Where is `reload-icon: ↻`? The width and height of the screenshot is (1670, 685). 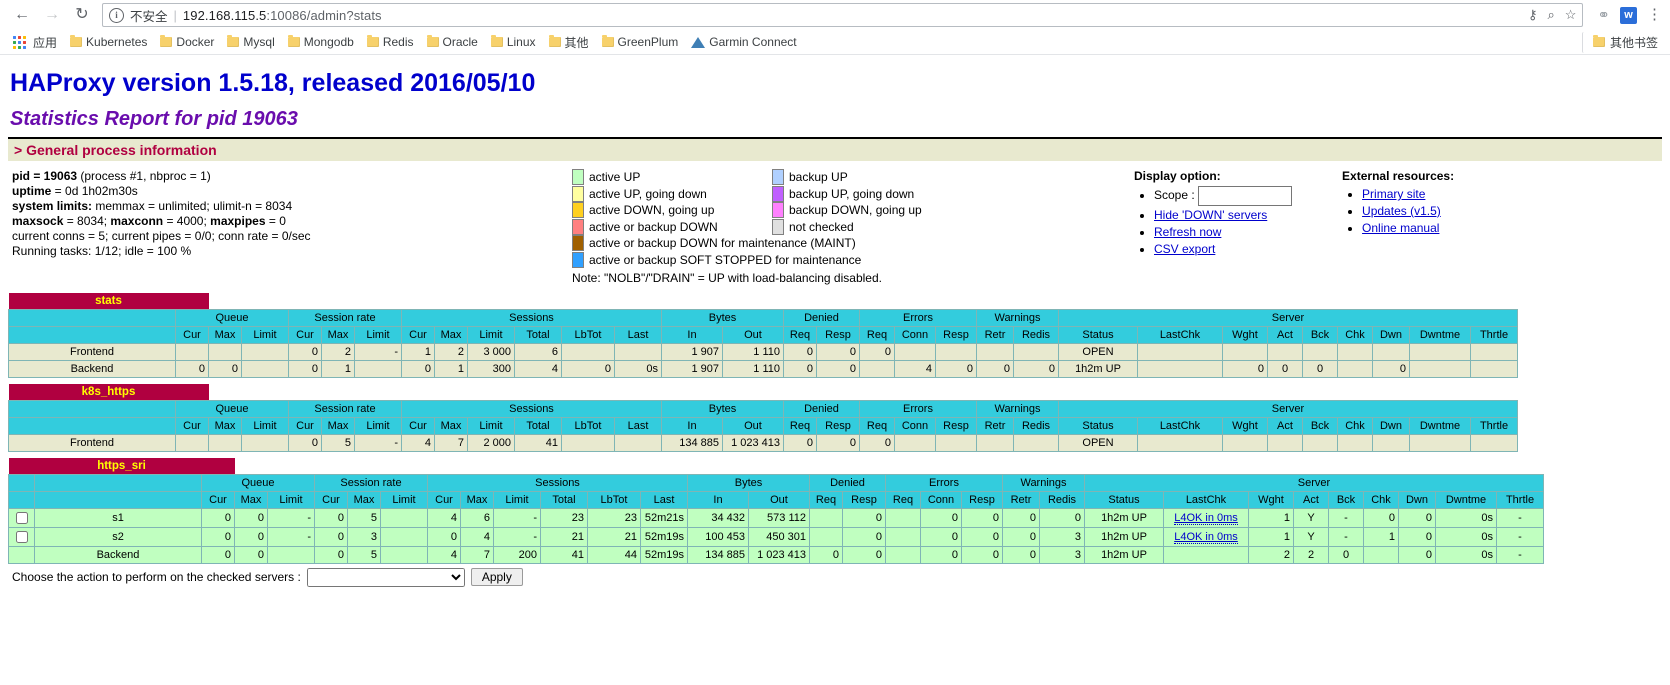
reload-icon: ↻ is located at coordinates (82, 15).